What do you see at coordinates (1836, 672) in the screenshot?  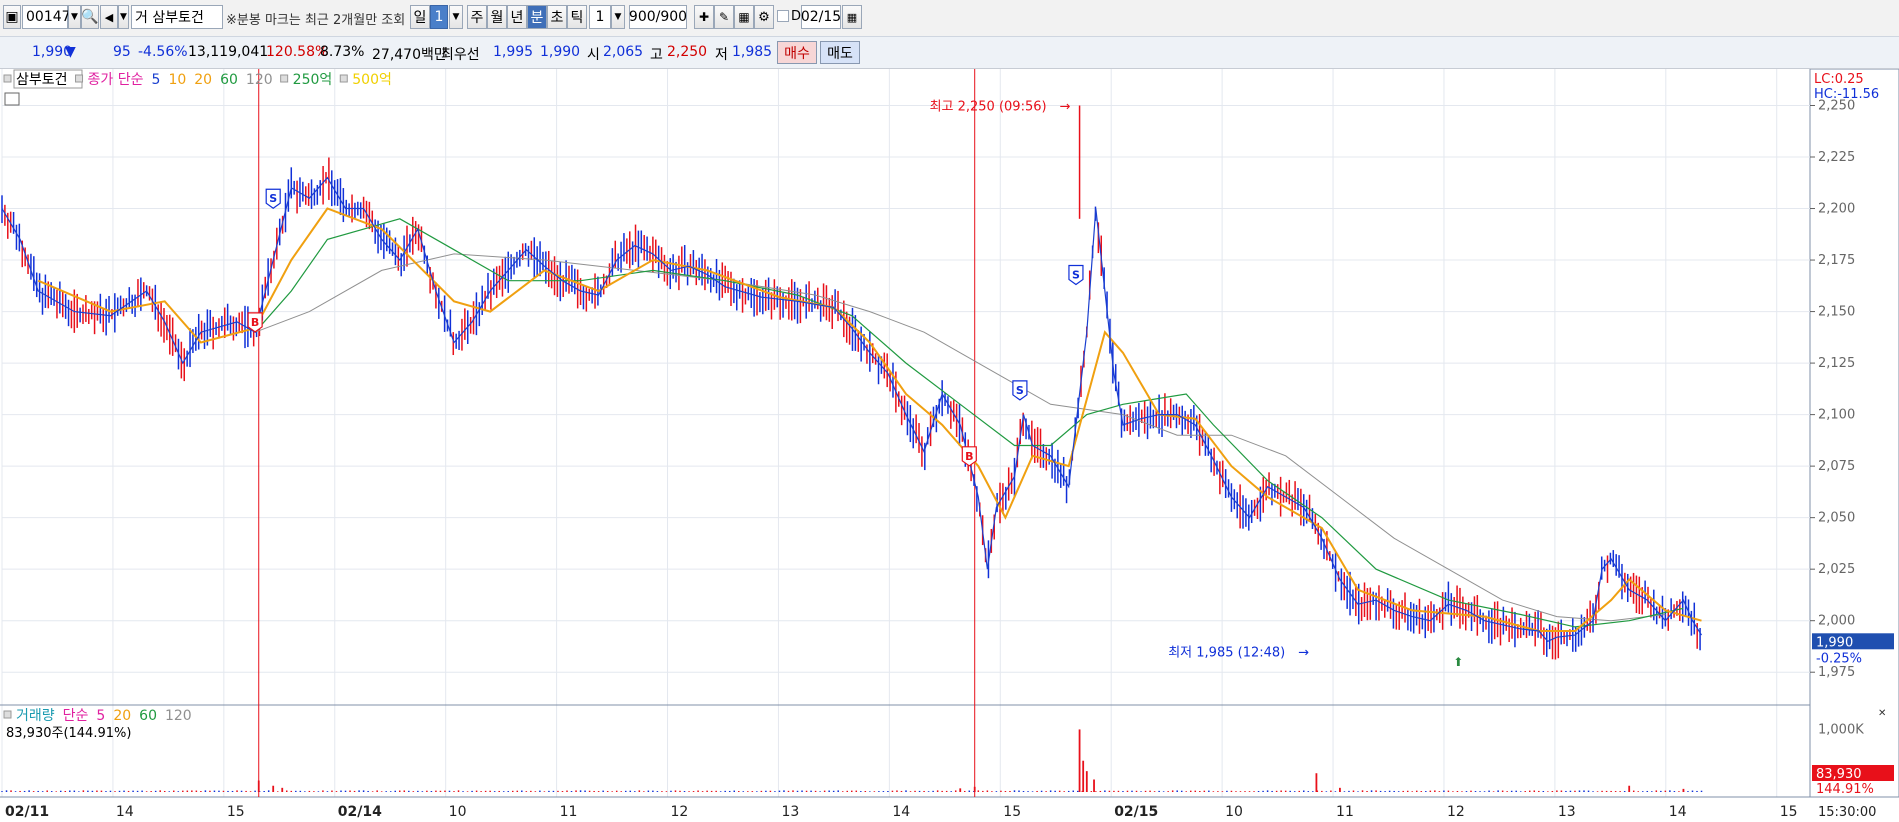 I see `y-tick-label: 1,975` at bounding box center [1836, 672].